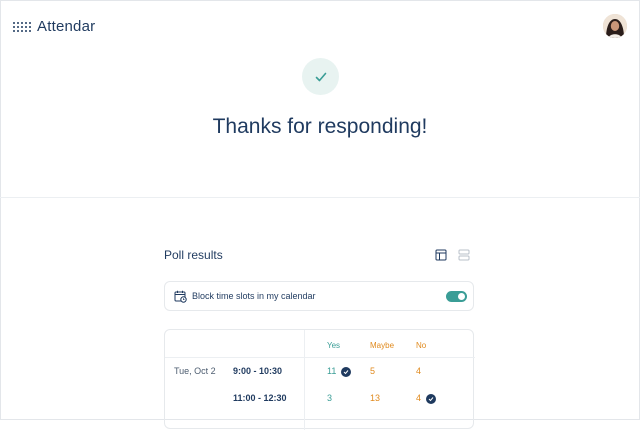  What do you see at coordinates (334, 345) in the screenshot?
I see `column-header-yes: Yes` at bounding box center [334, 345].